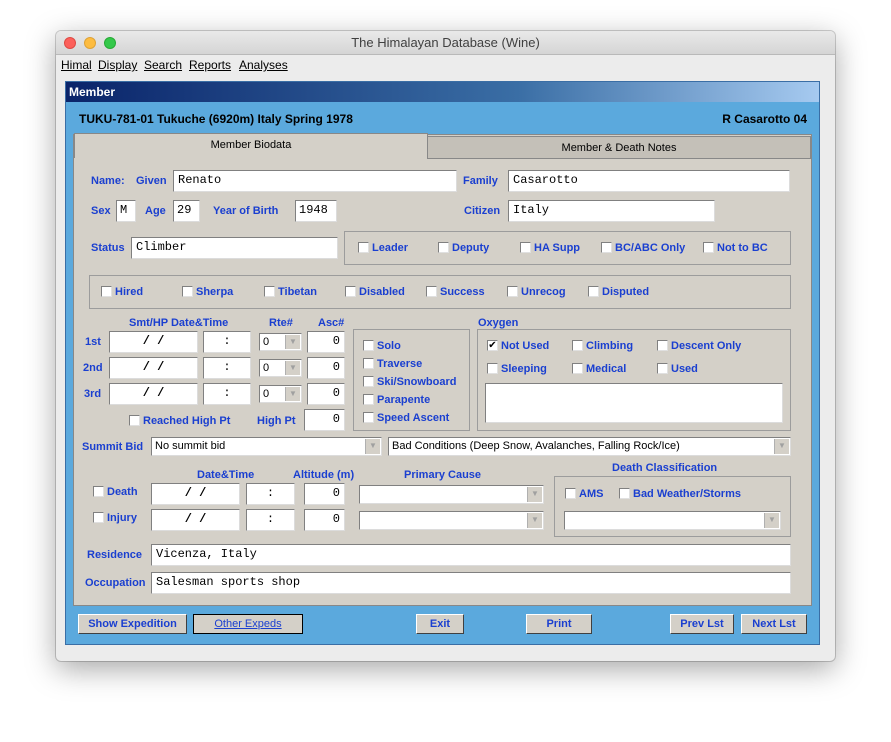 Image resolution: width=891 pixels, height=742 pixels. I want to click on death-classification-select: ▼, so click(672, 520).